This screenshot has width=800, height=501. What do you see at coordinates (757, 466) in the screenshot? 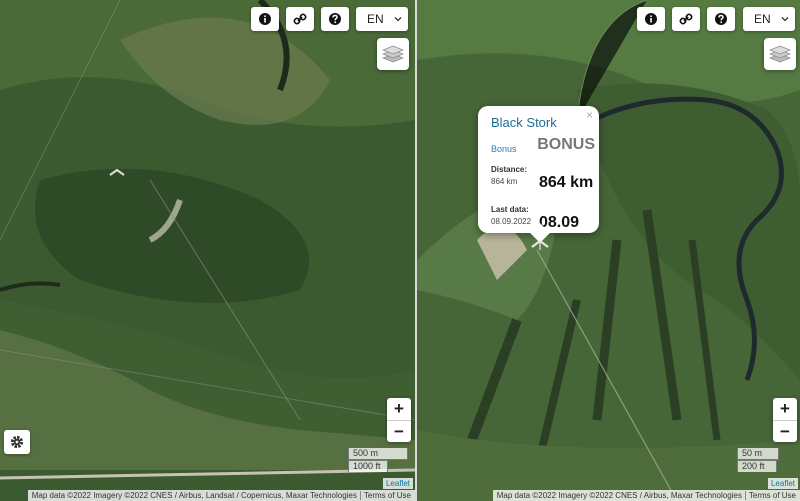
I see `scale-imperial: 200 ft` at bounding box center [757, 466].